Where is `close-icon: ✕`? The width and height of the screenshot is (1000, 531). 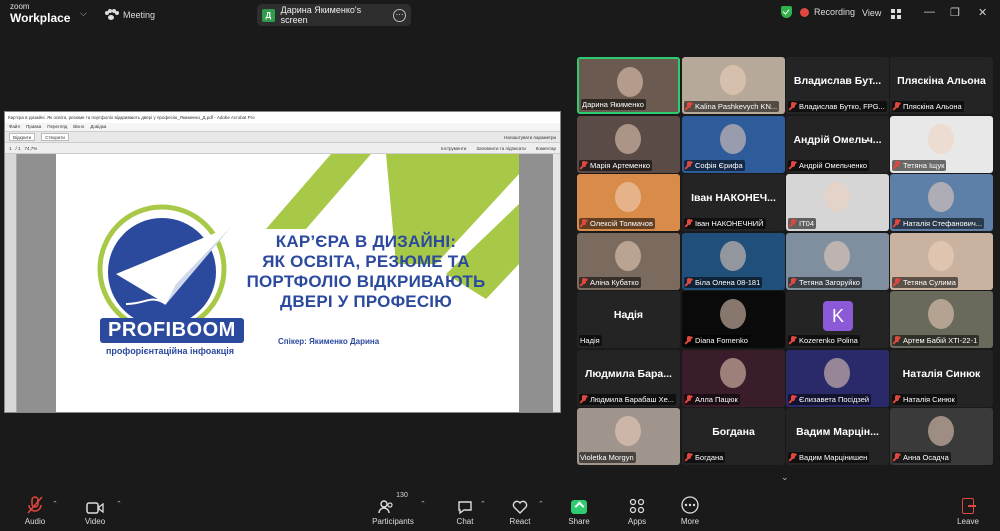
close-icon: ✕ is located at coordinates (982, 12).